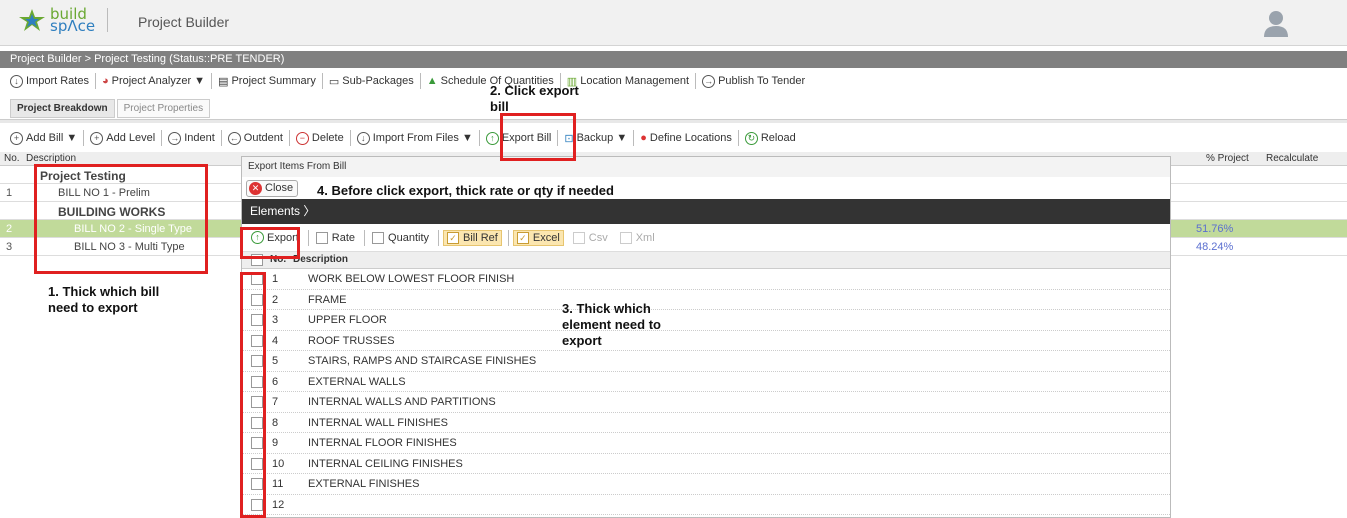  I want to click on highlight-export-bill, so click(538, 137).